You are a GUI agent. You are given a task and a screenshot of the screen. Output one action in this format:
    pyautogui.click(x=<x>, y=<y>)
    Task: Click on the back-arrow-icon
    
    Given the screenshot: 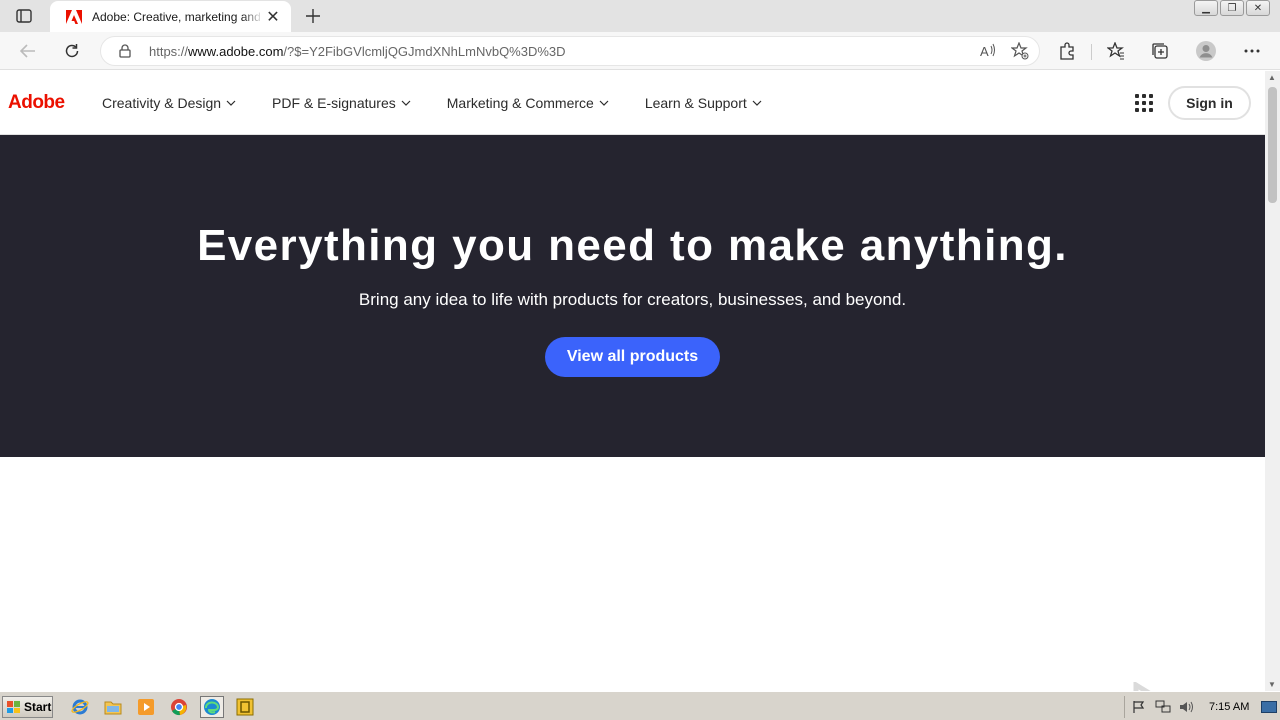 What is the action you would take?
    pyautogui.click(x=28, y=51)
    